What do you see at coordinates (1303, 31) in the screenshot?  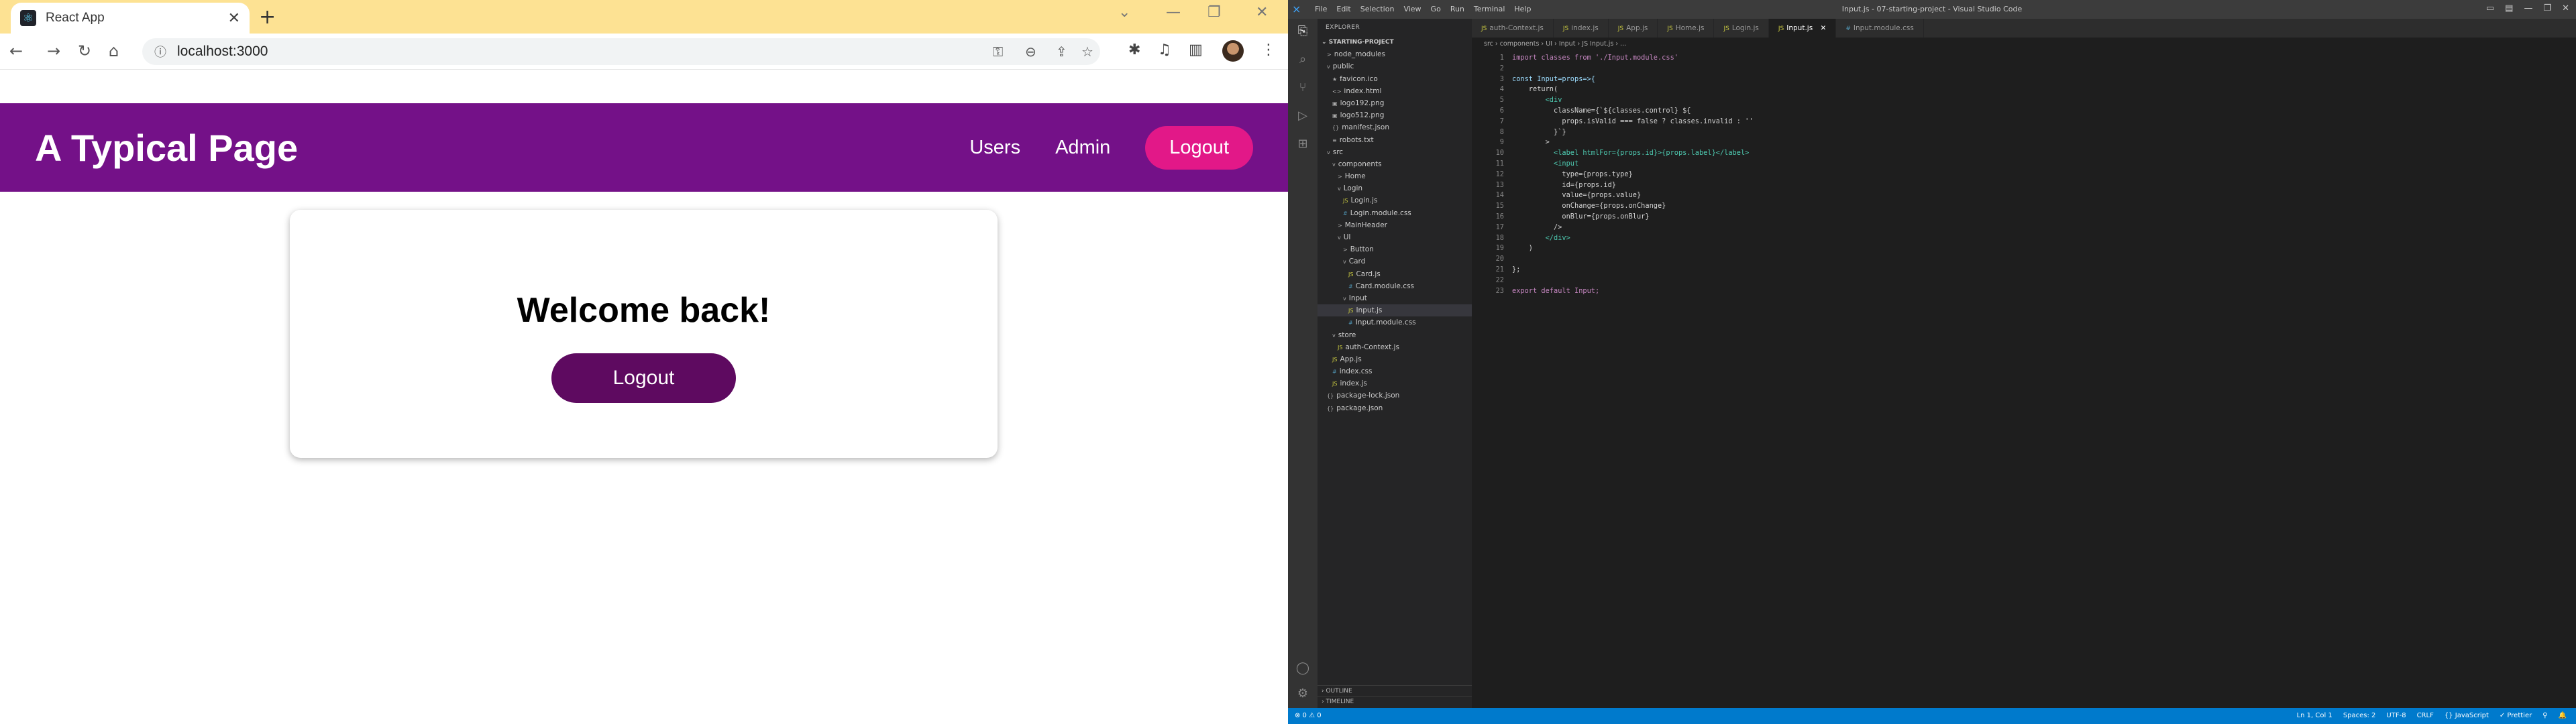 I see `explorer-icon: ⎘` at bounding box center [1303, 31].